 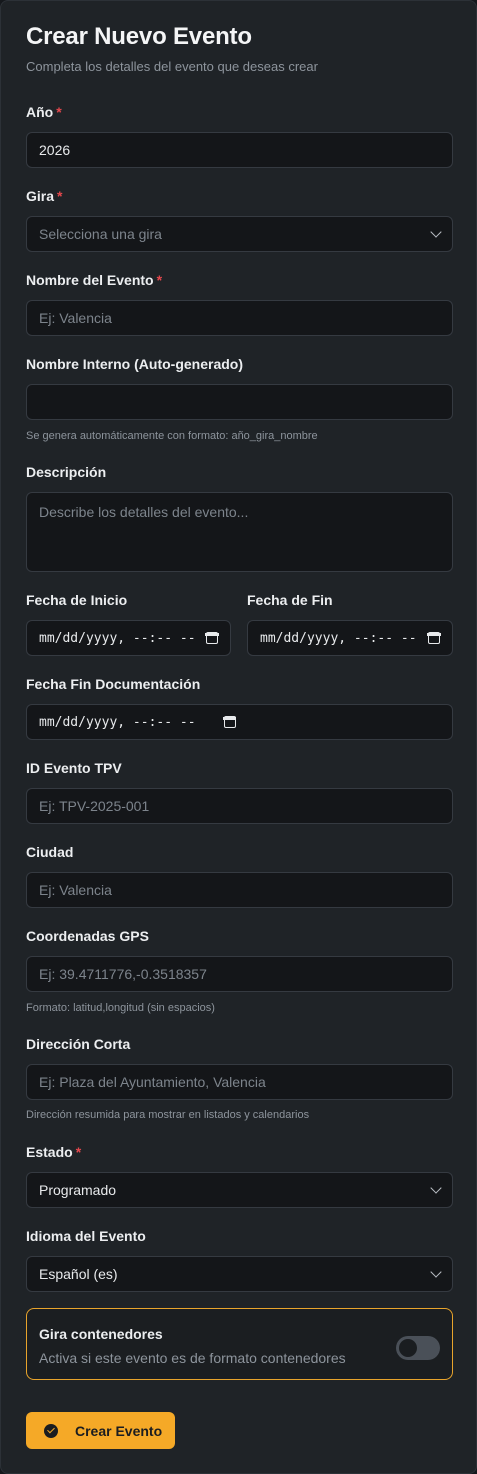 I want to click on container-tour-title: Gira contenedores, so click(x=101, y=1334).